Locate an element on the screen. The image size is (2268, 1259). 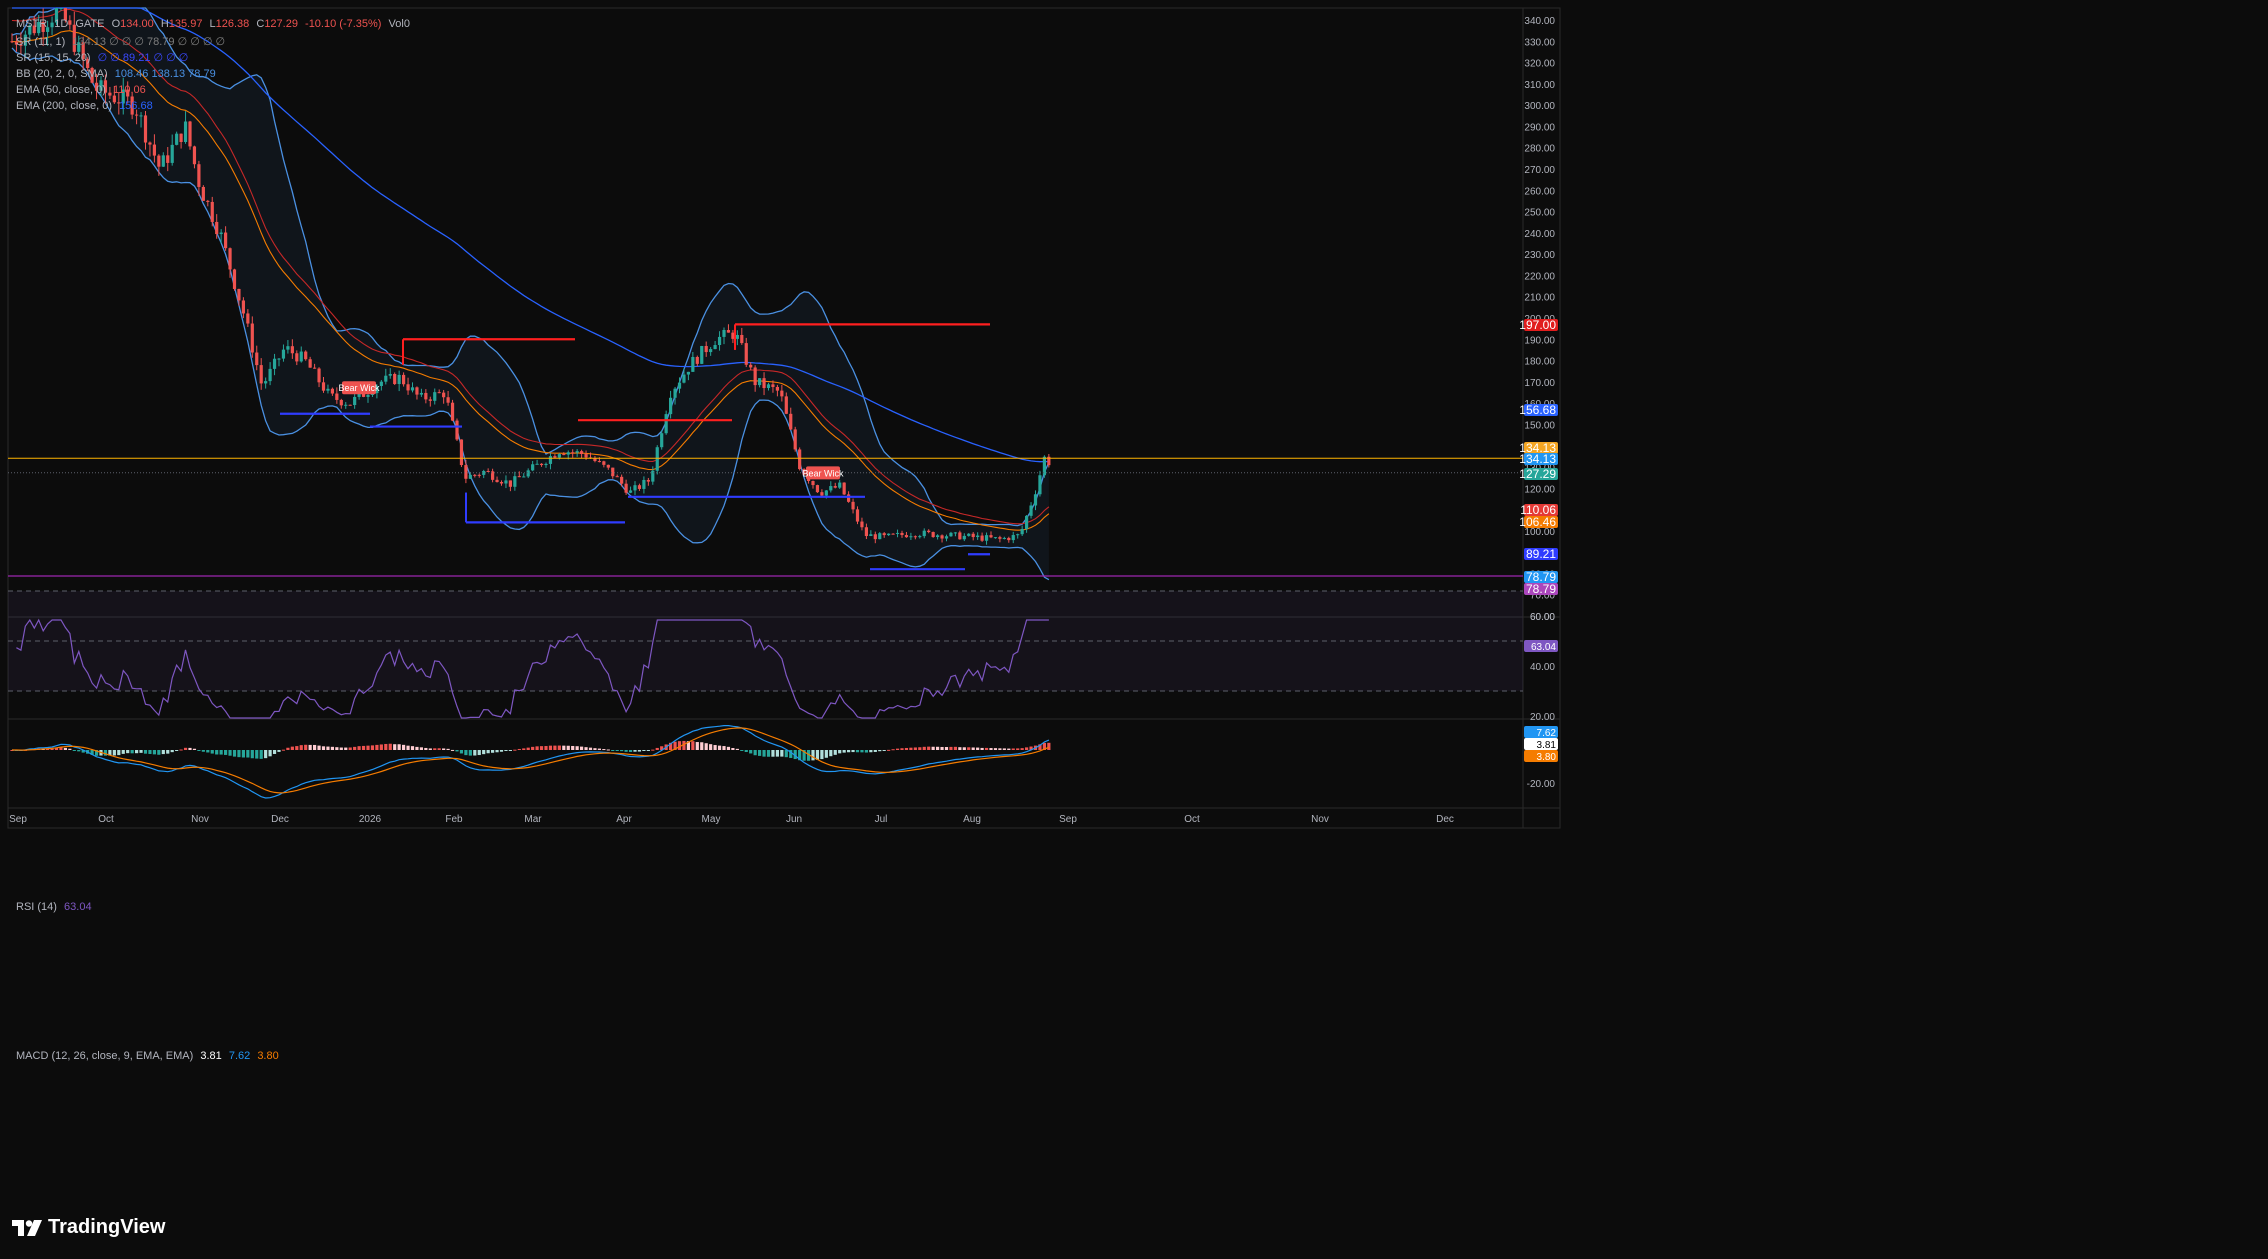
rsi-legend: RSI (14) 63.04 is located at coordinates (56, 907).